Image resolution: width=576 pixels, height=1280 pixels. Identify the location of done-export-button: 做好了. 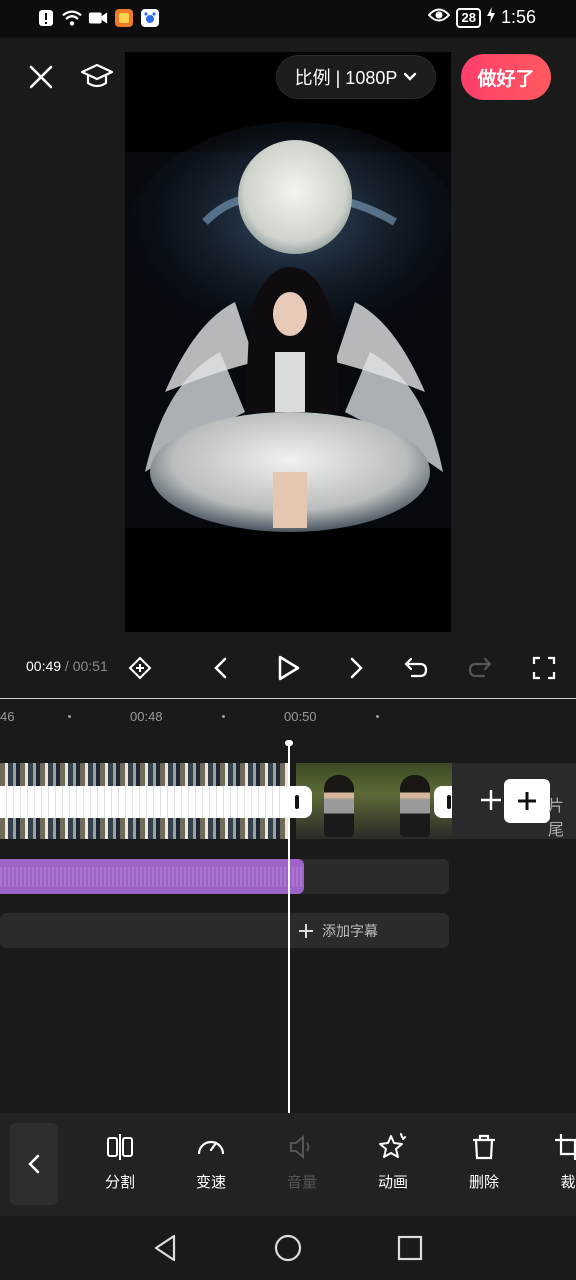
(506, 77).